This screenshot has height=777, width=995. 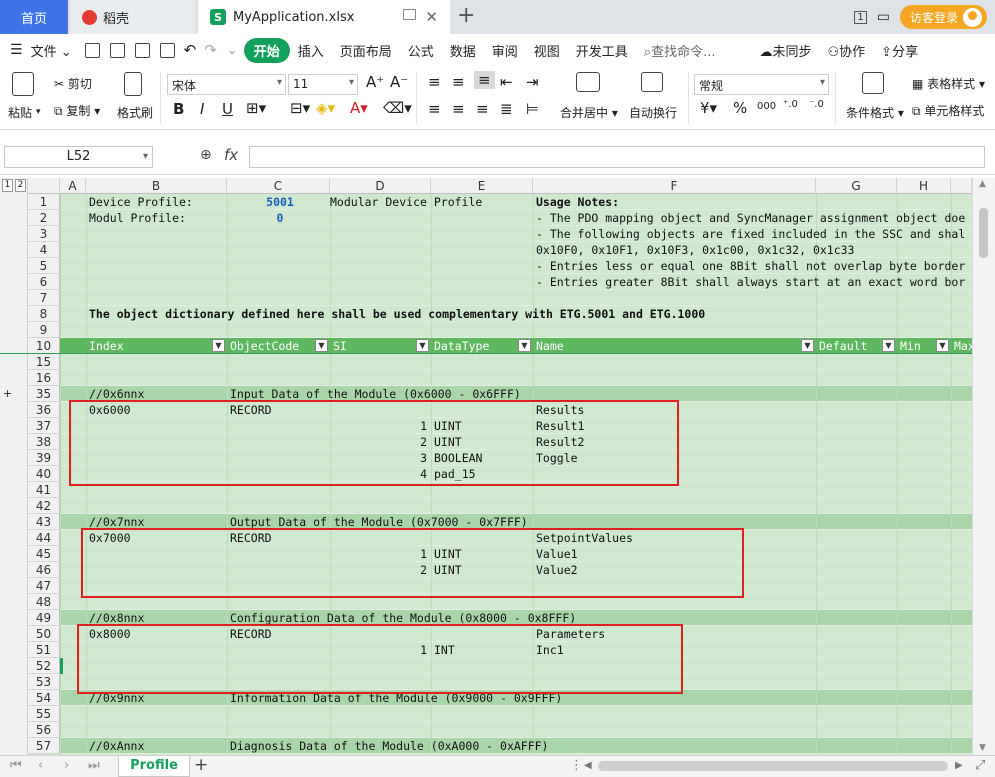 What do you see at coordinates (44, 474) in the screenshot?
I see `row-header: 40` at bounding box center [44, 474].